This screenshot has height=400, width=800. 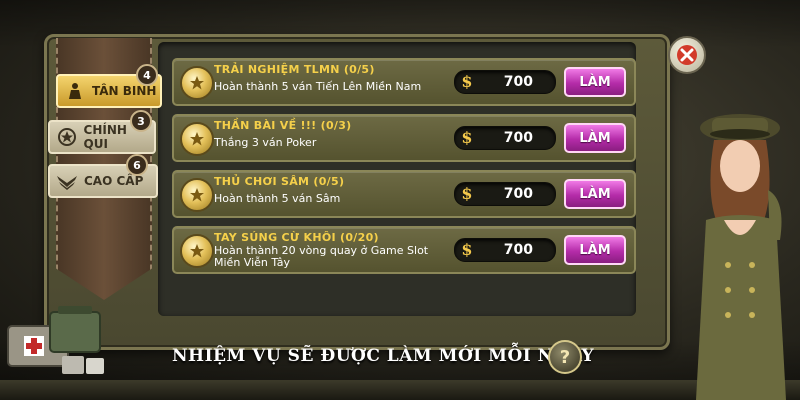 What do you see at coordinates (114, 181) in the screenshot?
I see `tab-label: CAO CẤP` at bounding box center [114, 181].